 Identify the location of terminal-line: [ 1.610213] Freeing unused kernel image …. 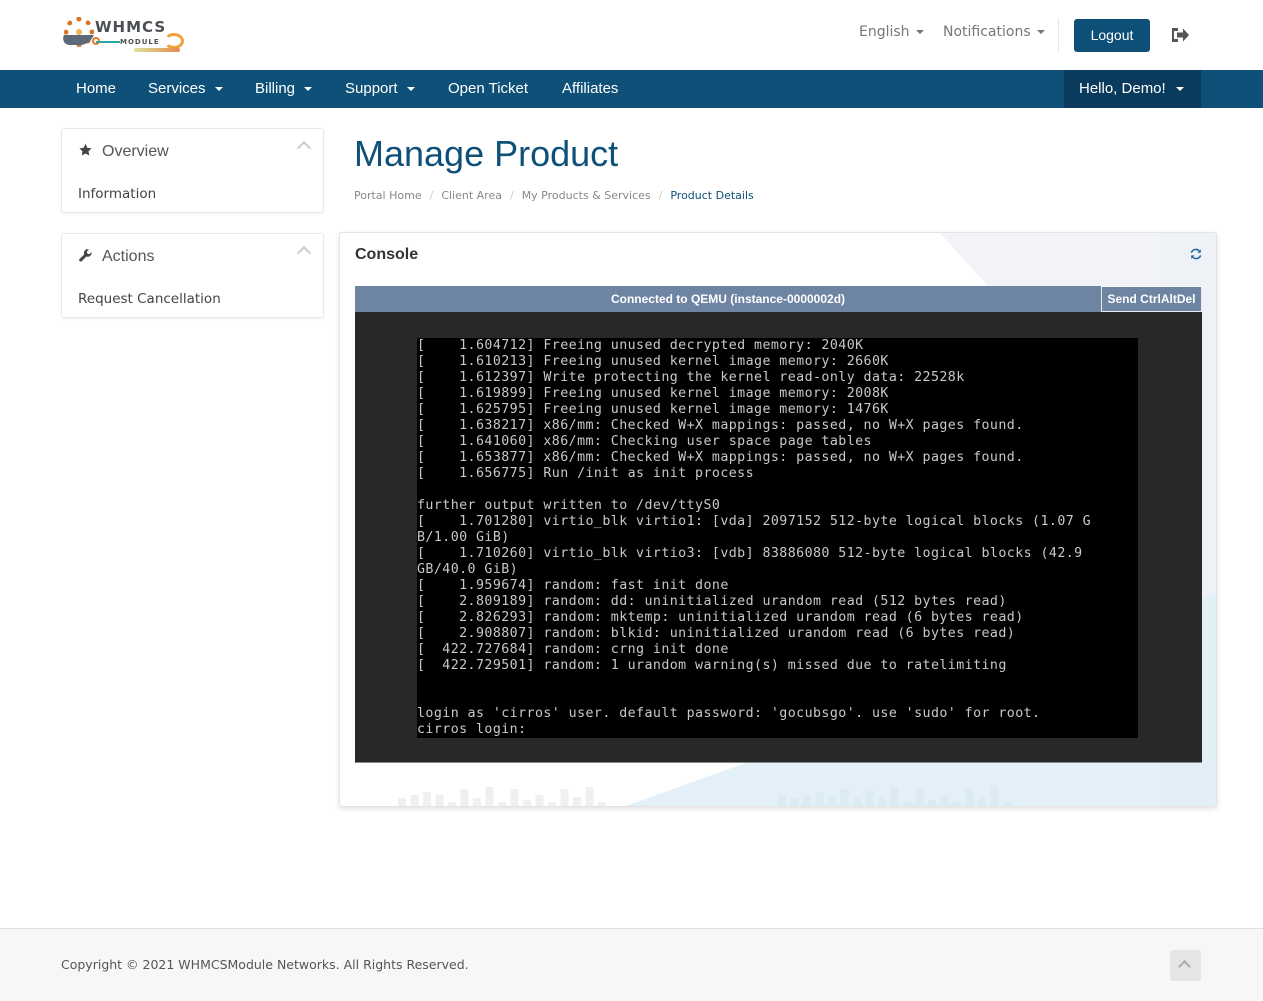
(653, 361).